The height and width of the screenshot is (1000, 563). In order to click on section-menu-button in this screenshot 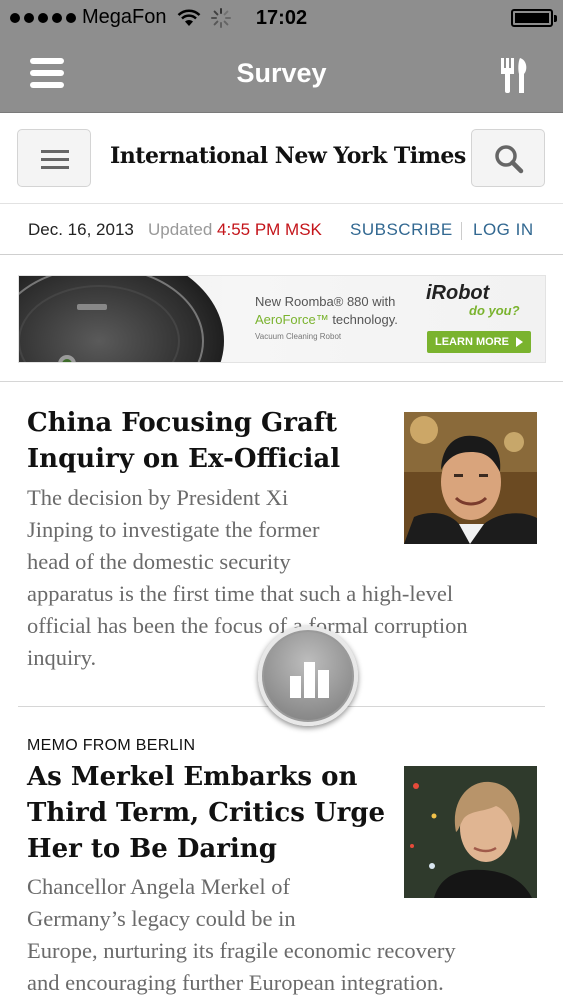, I will do `click(54, 158)`.